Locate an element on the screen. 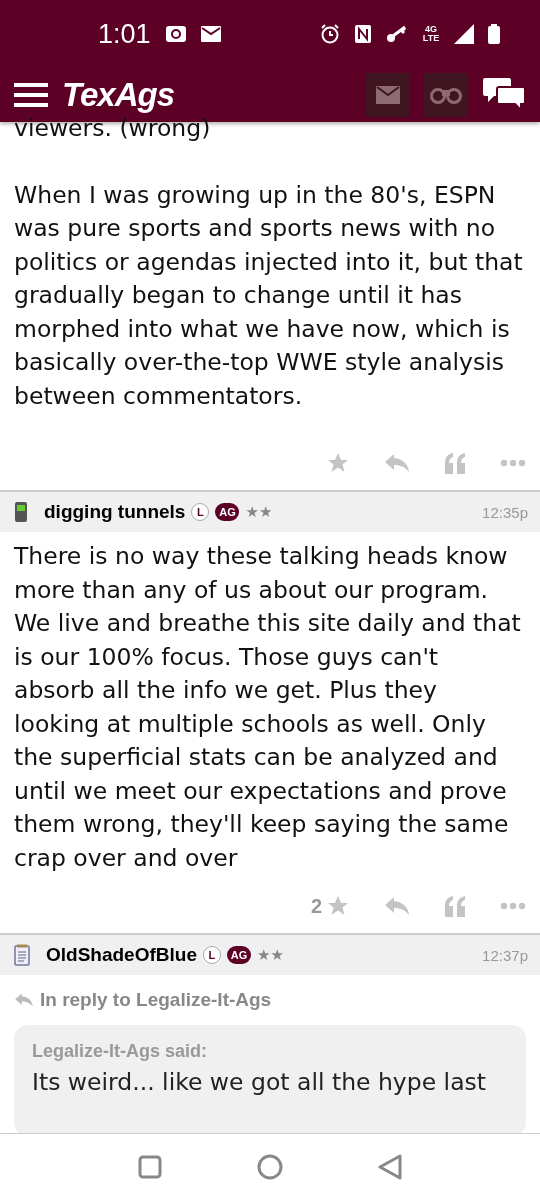 This screenshot has width=540, height=1200. back-icon is located at coordinates (390, 1167).